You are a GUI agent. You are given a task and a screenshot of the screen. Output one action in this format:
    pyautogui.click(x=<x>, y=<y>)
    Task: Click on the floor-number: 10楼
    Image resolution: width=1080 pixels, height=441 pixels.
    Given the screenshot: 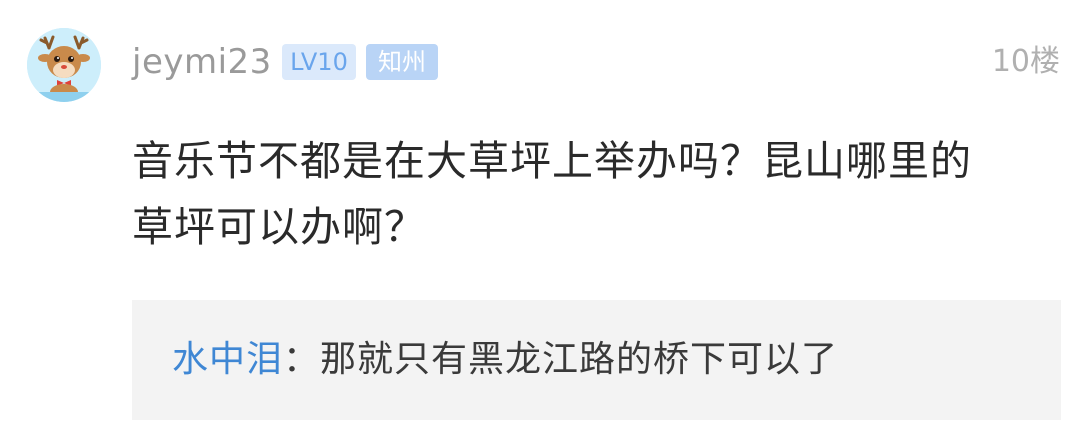 What is the action you would take?
    pyautogui.click(x=1025, y=61)
    